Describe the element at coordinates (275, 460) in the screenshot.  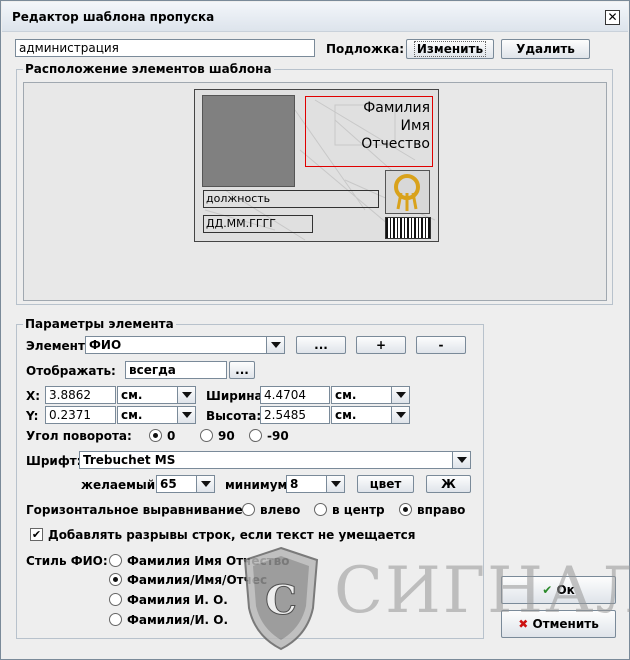
I see `font-select: Trebuchet MS` at that location.